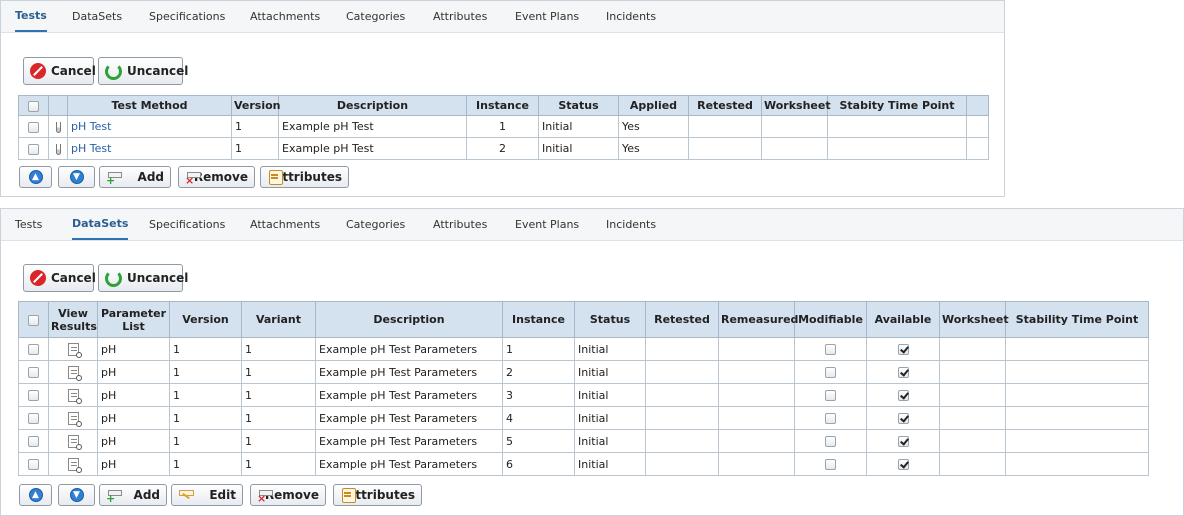  What do you see at coordinates (897, 105) in the screenshot?
I see `col-stability-time-point: Stabity Time Point` at bounding box center [897, 105].